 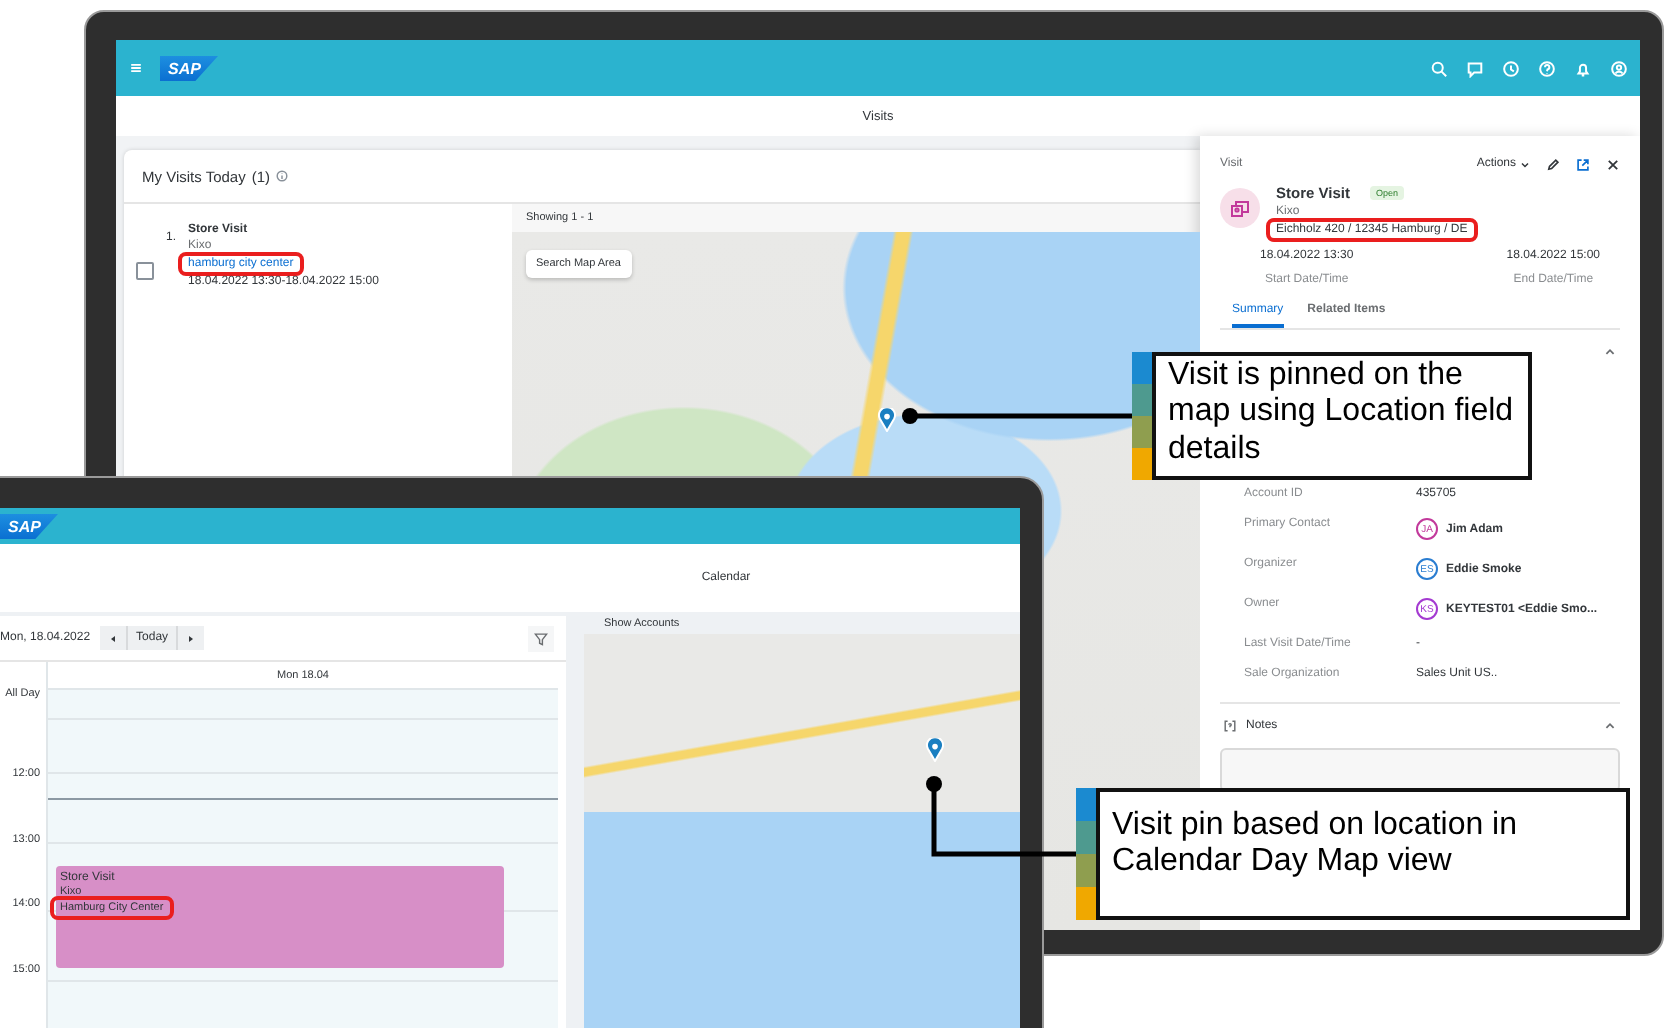 I want to click on chat-icon, so click(x=1475, y=68).